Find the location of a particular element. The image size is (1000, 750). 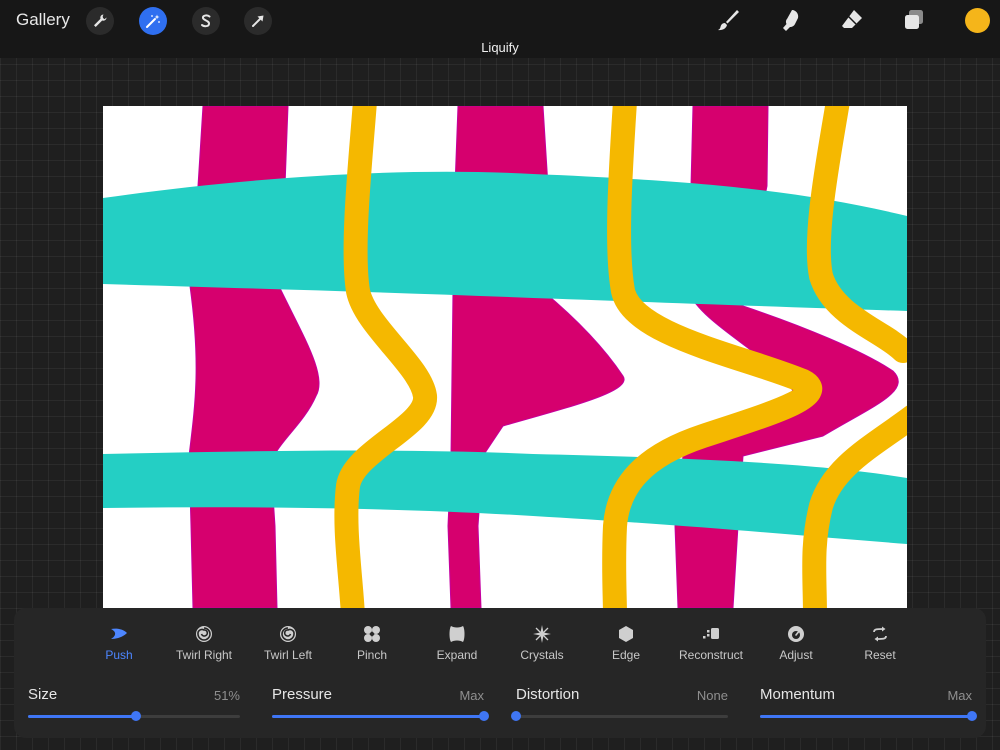

reconstruct-icon is located at coordinates (711, 633).